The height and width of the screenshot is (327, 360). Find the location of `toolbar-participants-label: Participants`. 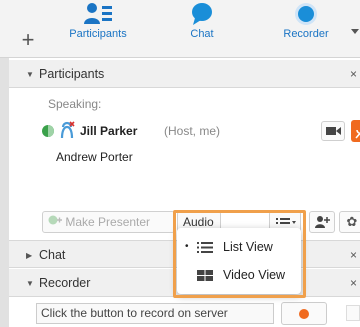

toolbar-participants-label: Participants is located at coordinates (98, 34).